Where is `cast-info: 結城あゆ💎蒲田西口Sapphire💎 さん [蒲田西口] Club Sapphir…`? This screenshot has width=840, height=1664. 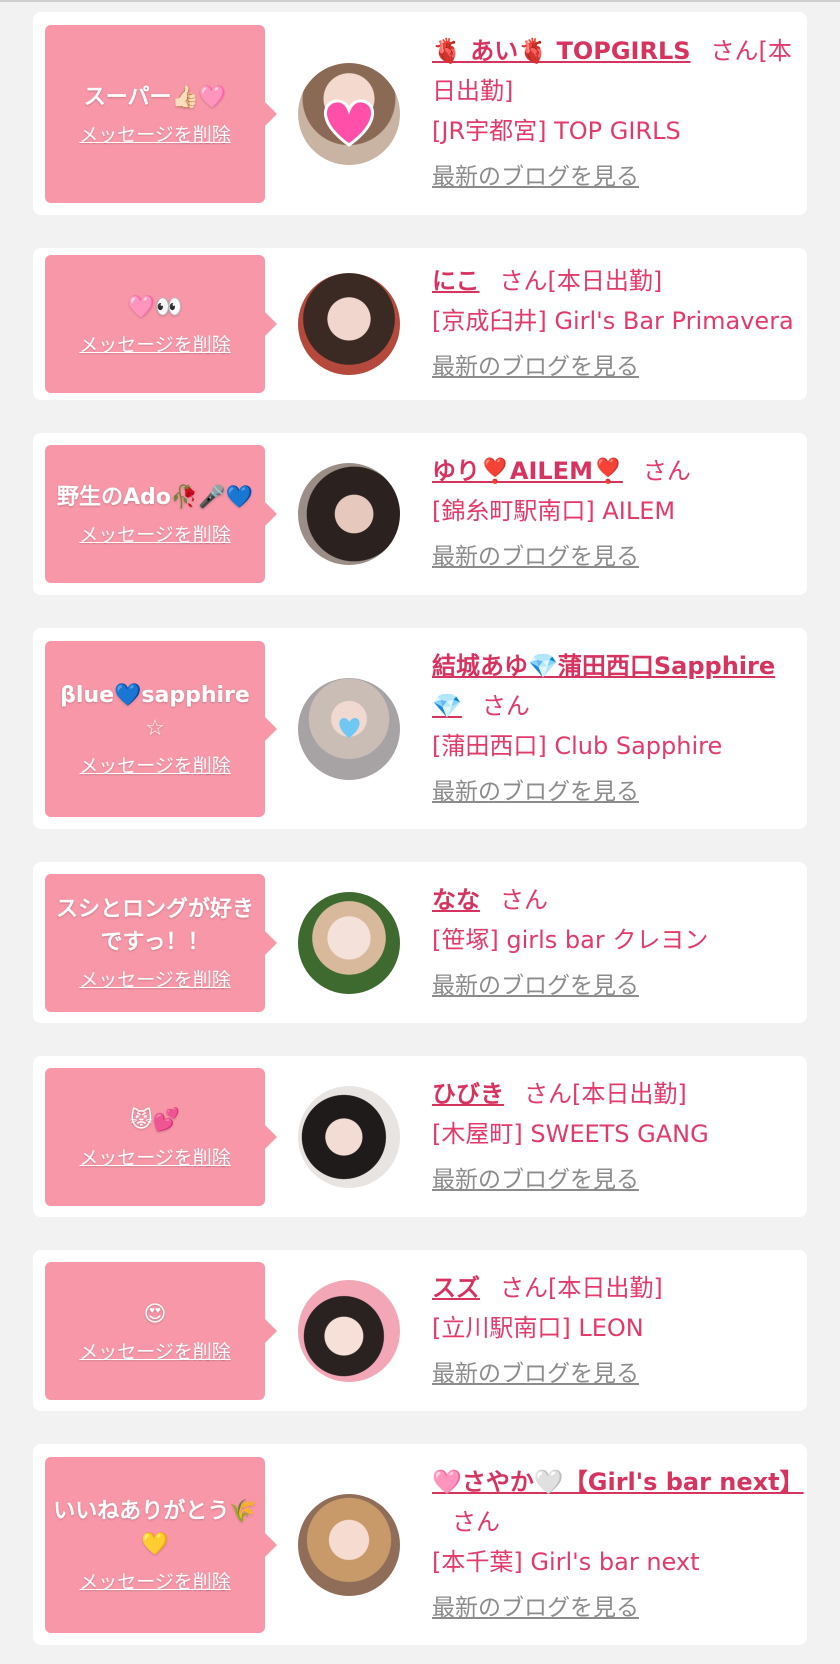
cast-info: 結城あゆ💎蒲田西口Sapphire💎 さん [蒲田西口] Club Sapphir… is located at coordinates (613, 729).